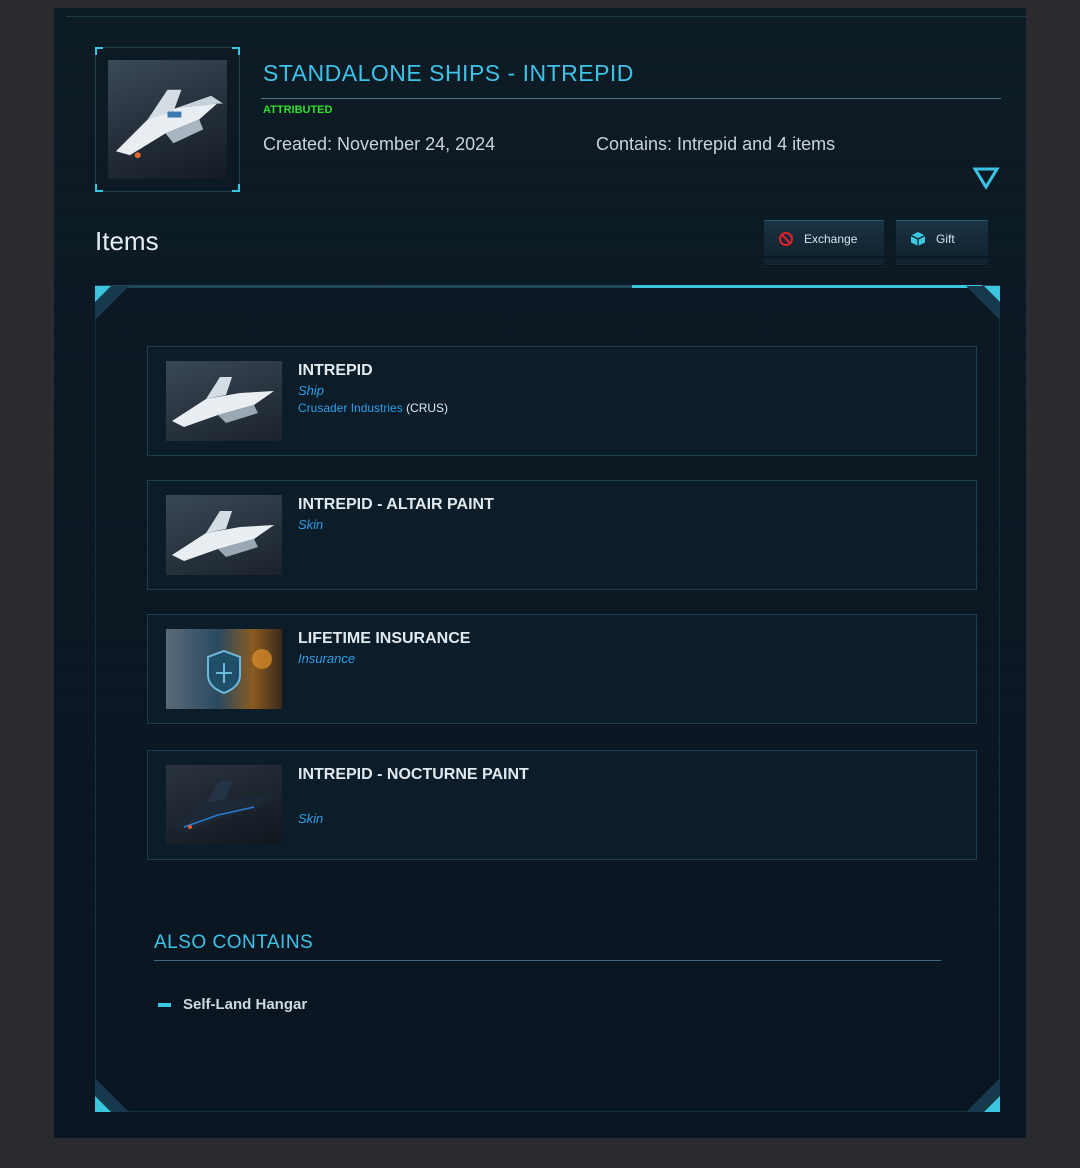  I want to click on item-name: LIFETIME INSURANCE, so click(384, 638).